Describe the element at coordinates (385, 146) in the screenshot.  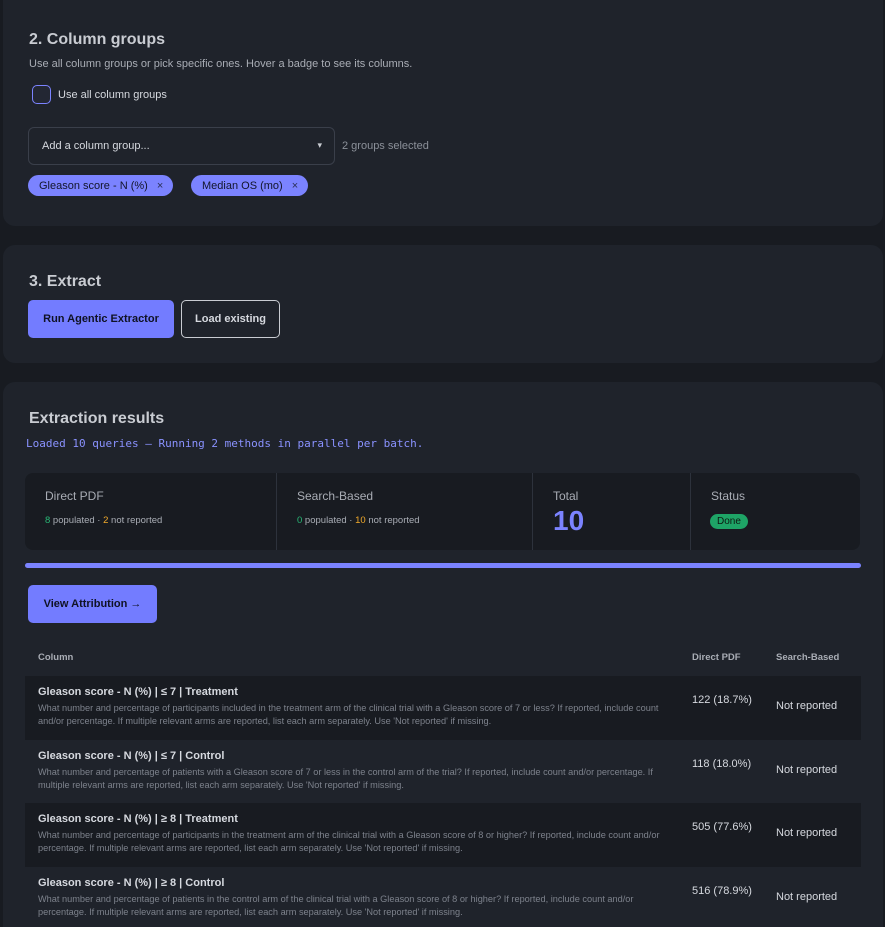
I see `selected-count: 2 groups selected` at that location.